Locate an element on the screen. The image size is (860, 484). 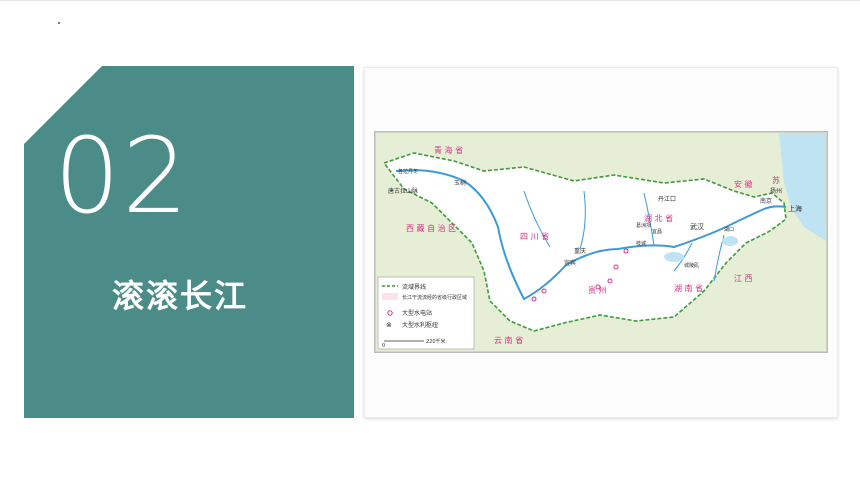
label-yangzhou: 扬州 is located at coordinates (776, 191).